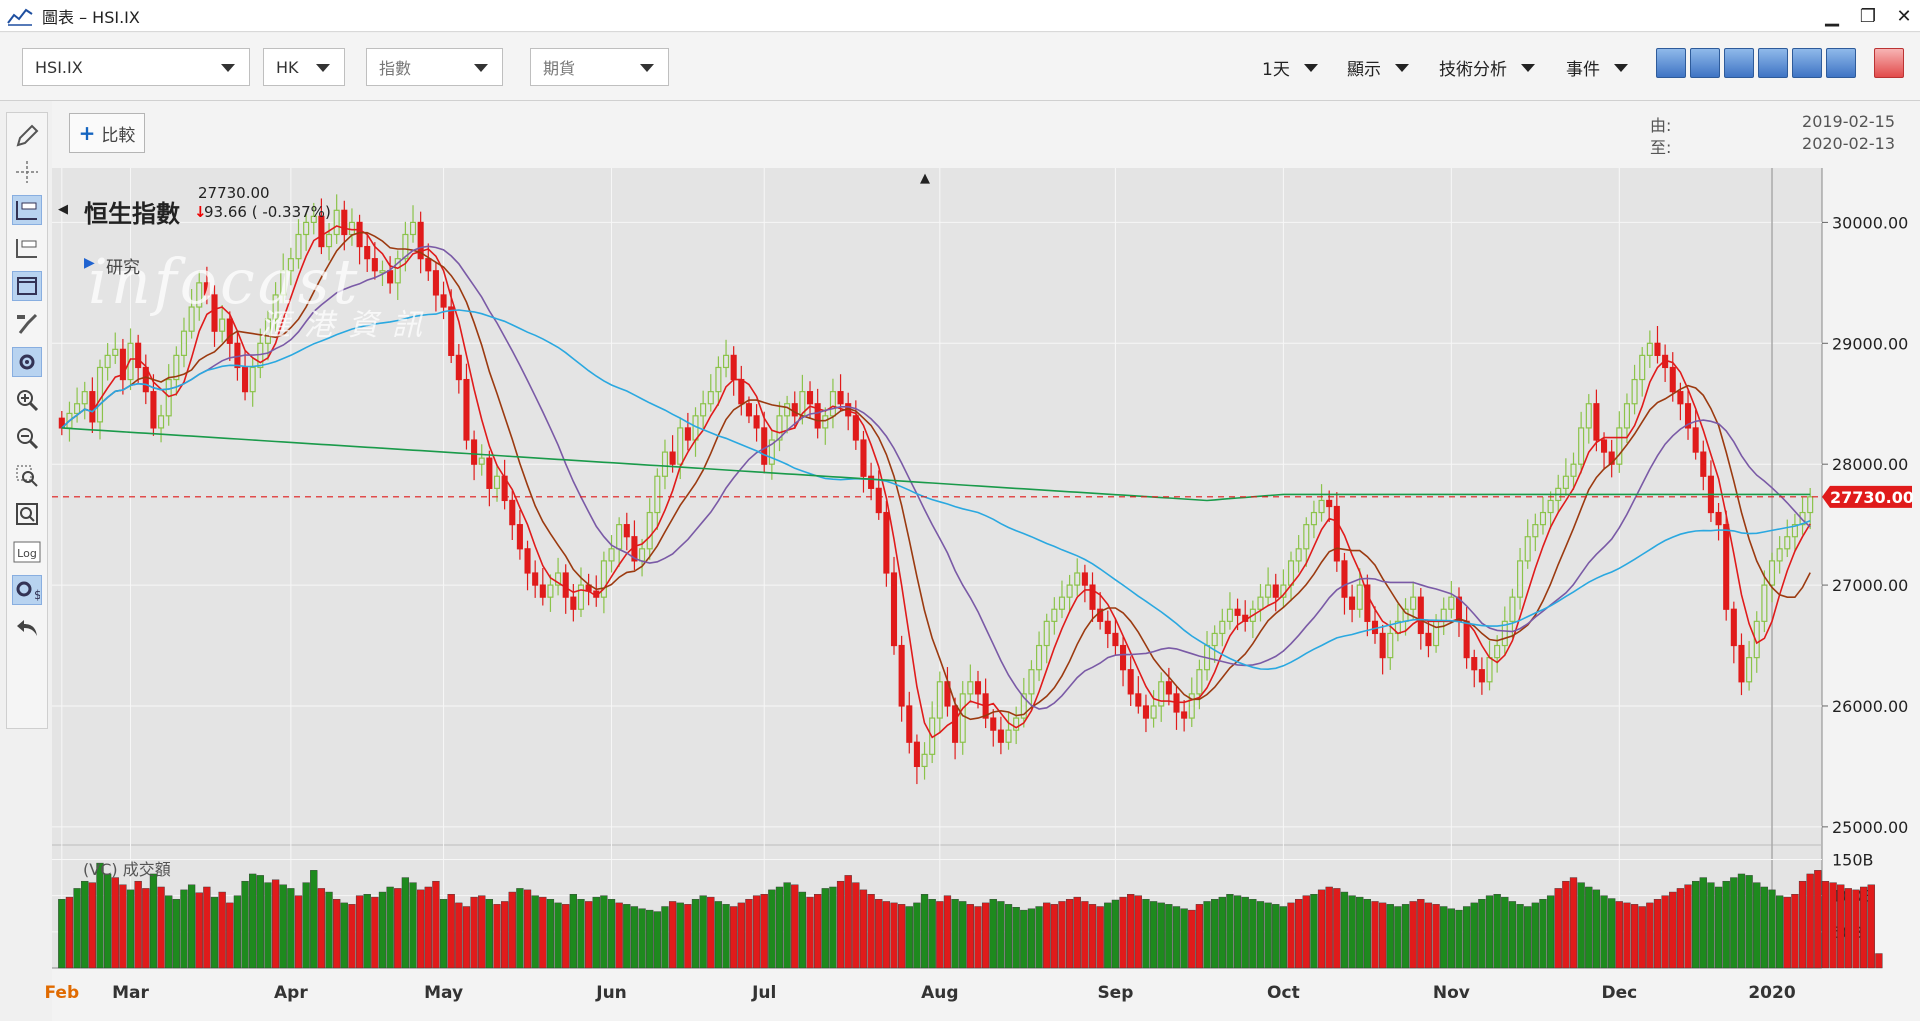 The width and height of the screenshot is (1920, 1021). What do you see at coordinates (127, 869) in the screenshot?
I see `volume-label: (VC) 成交額` at bounding box center [127, 869].